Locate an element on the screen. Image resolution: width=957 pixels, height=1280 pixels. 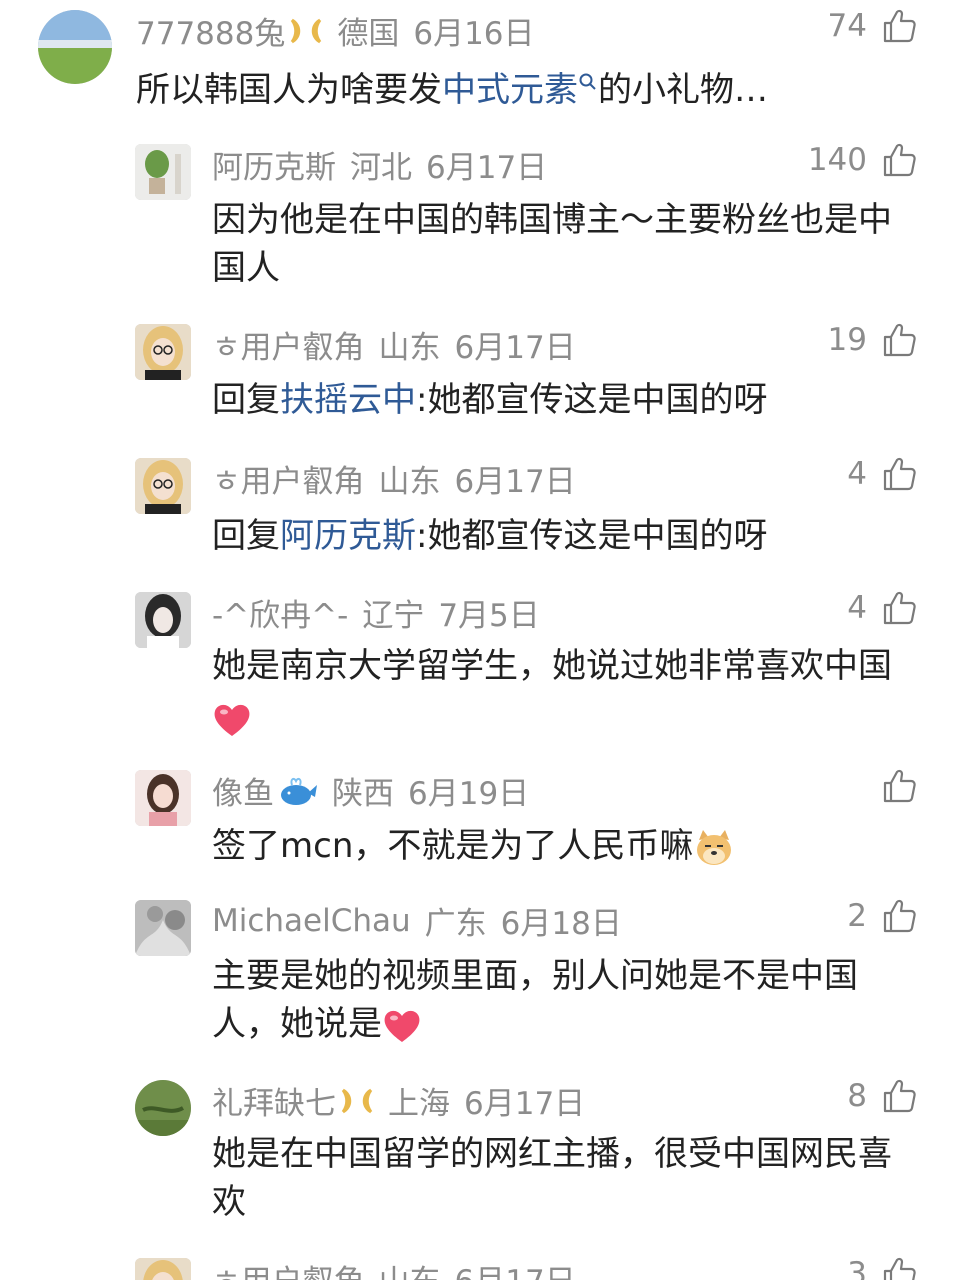
date: 6月18日 is located at coordinates (561, 924).